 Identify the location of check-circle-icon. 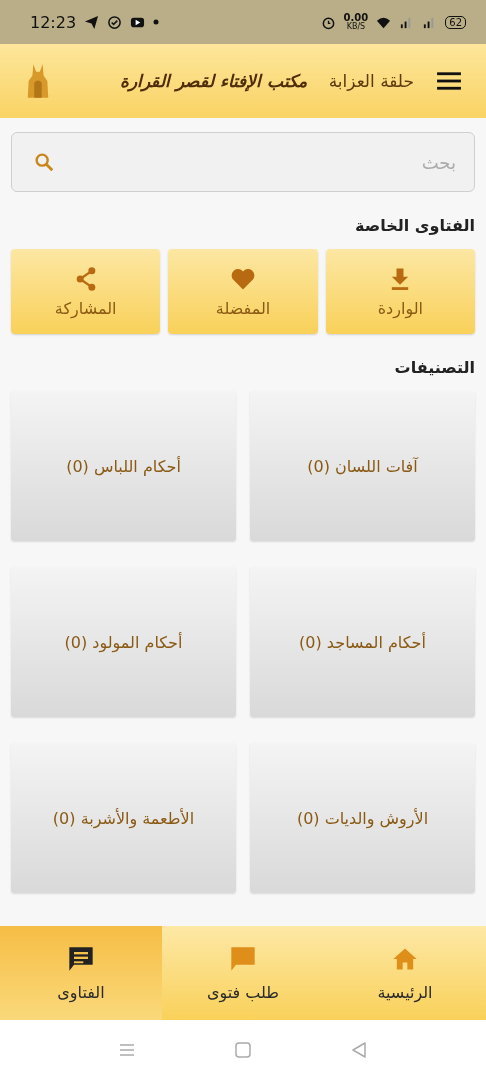
(115, 22).